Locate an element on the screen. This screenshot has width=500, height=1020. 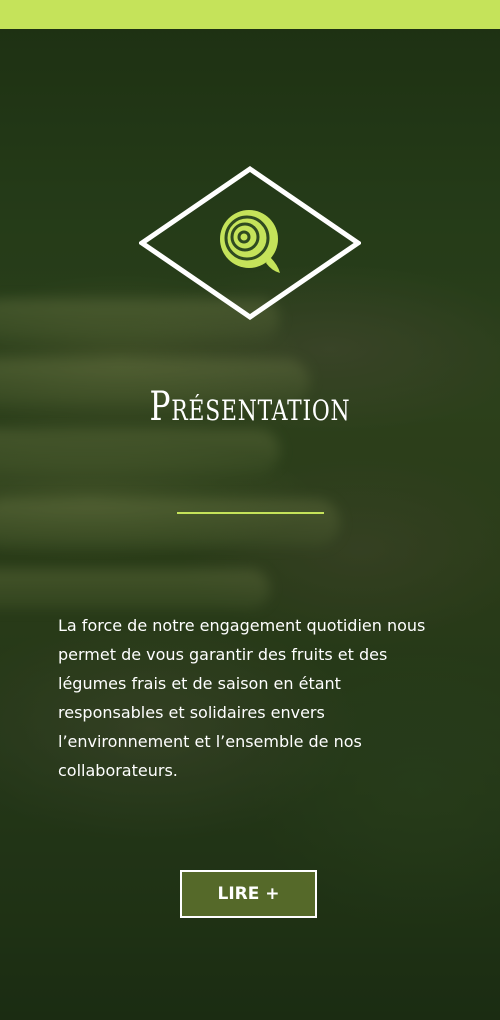
read-more-button: LIRE + is located at coordinates (248, 894).